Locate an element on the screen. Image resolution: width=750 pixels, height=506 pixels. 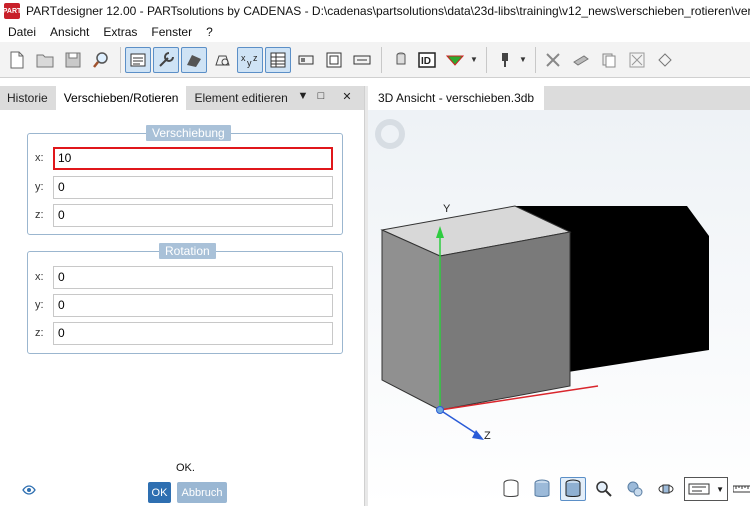
rotation-z-input: 0 is located at coordinates (193, 333).